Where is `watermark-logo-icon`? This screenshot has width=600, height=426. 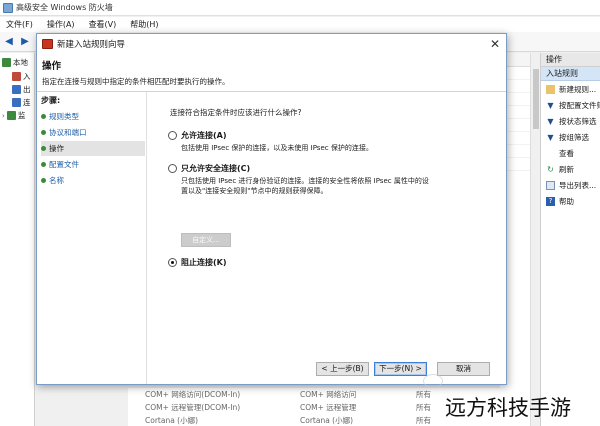
watermark-logo-icon is located at coordinates (433, 381).